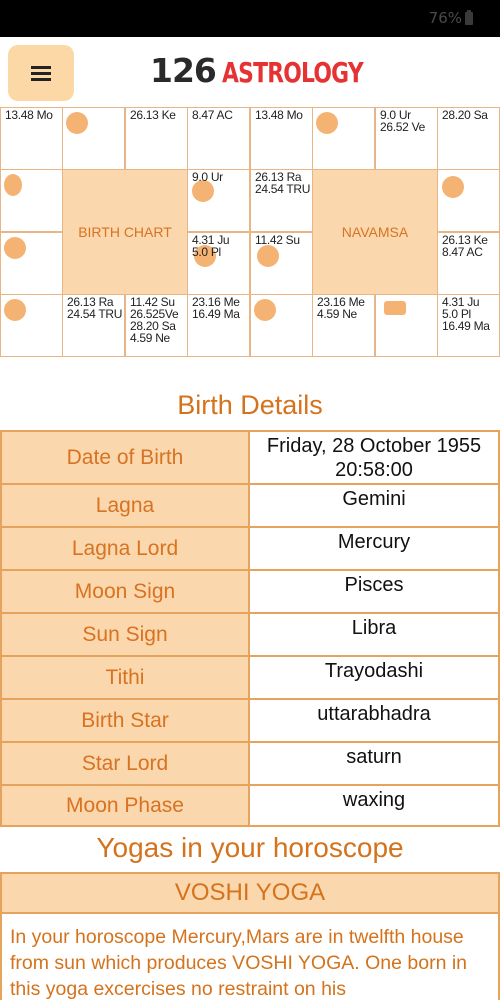 This screenshot has height=1000, width=500. I want to click on chart-cell-text: 4.31 Ju 5.0 Pl 16.49 Ma, so click(466, 314).